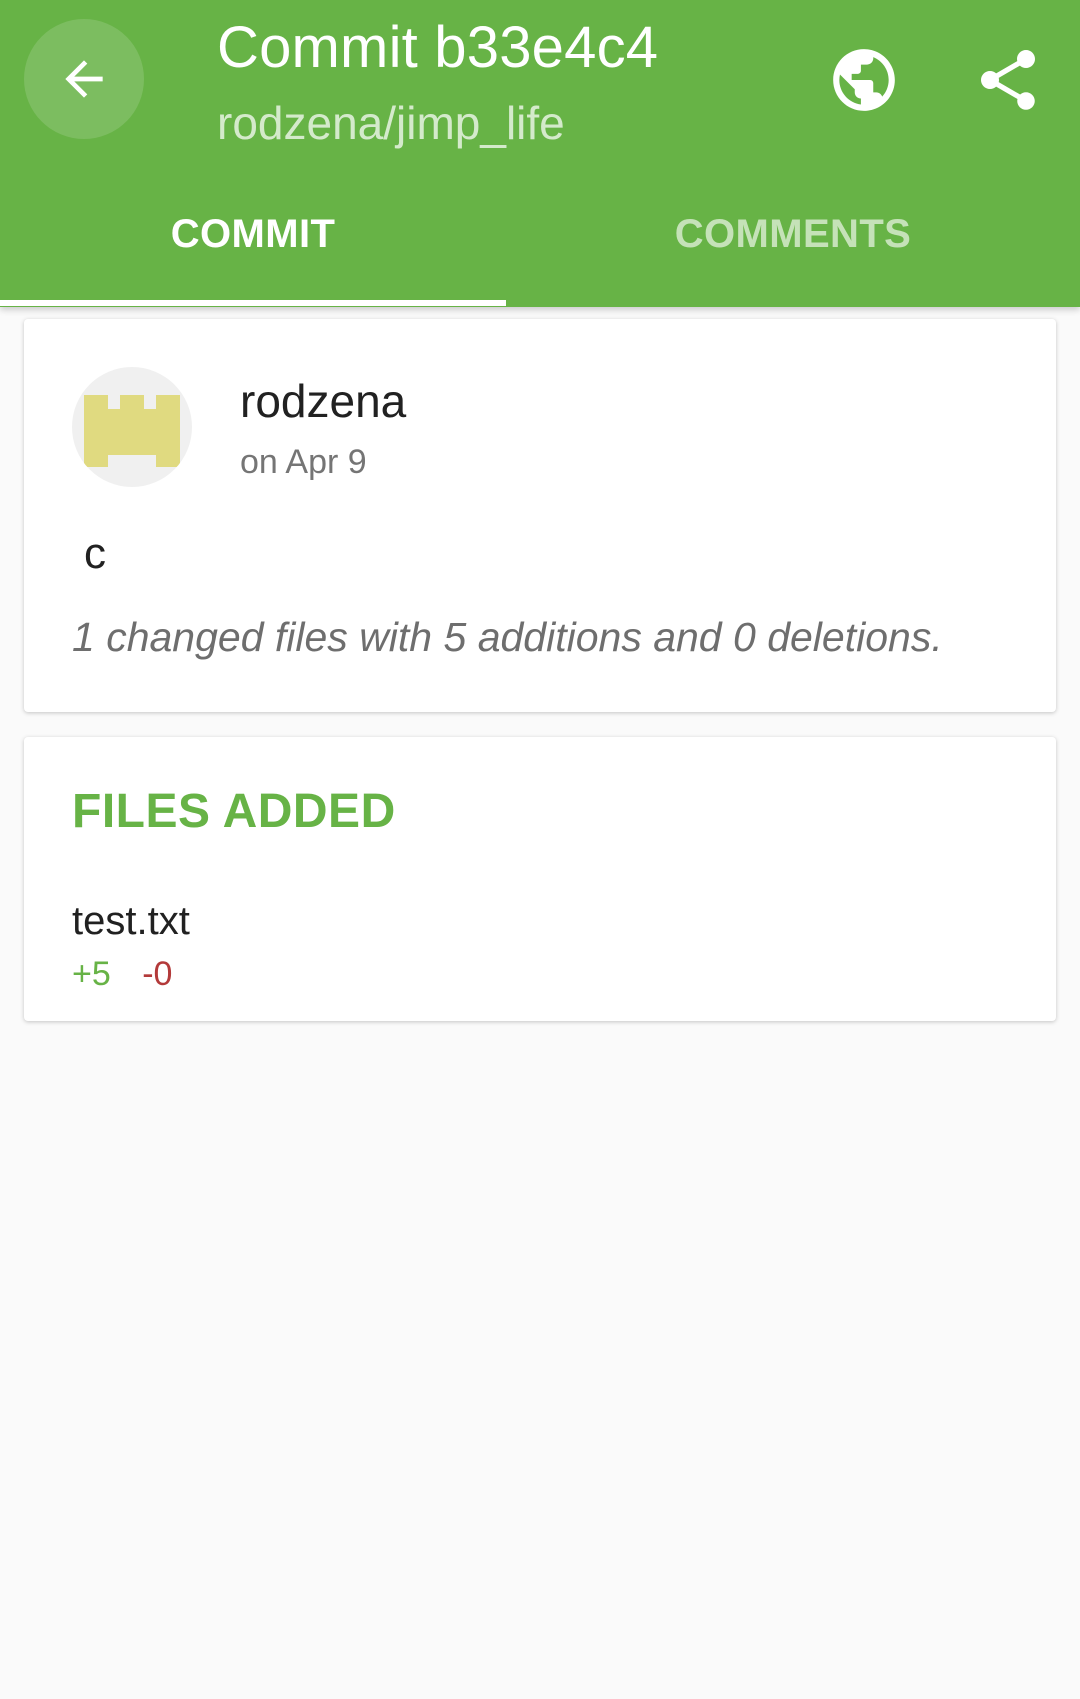  Describe the element at coordinates (438, 47) in the screenshot. I see `page-title: Commit b33e4c4` at that location.